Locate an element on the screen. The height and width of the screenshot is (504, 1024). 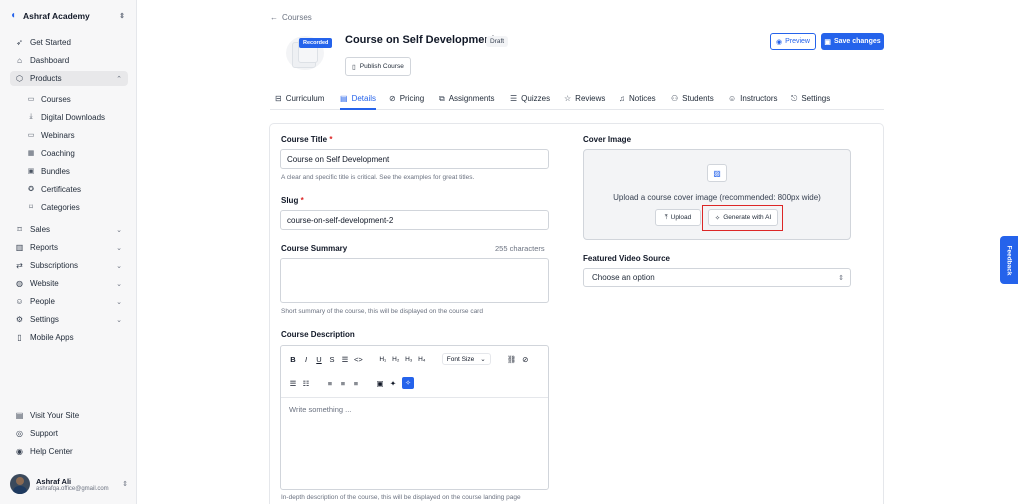
tab-instructors: ☺ Instructors is located at coordinates (753, 102).